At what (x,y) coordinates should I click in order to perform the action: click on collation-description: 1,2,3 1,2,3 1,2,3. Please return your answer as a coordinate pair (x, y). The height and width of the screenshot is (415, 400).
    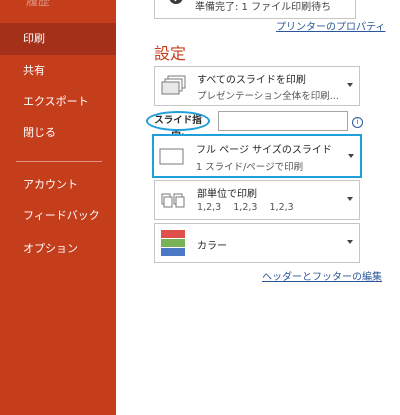
    Looking at the image, I should click on (245, 207).